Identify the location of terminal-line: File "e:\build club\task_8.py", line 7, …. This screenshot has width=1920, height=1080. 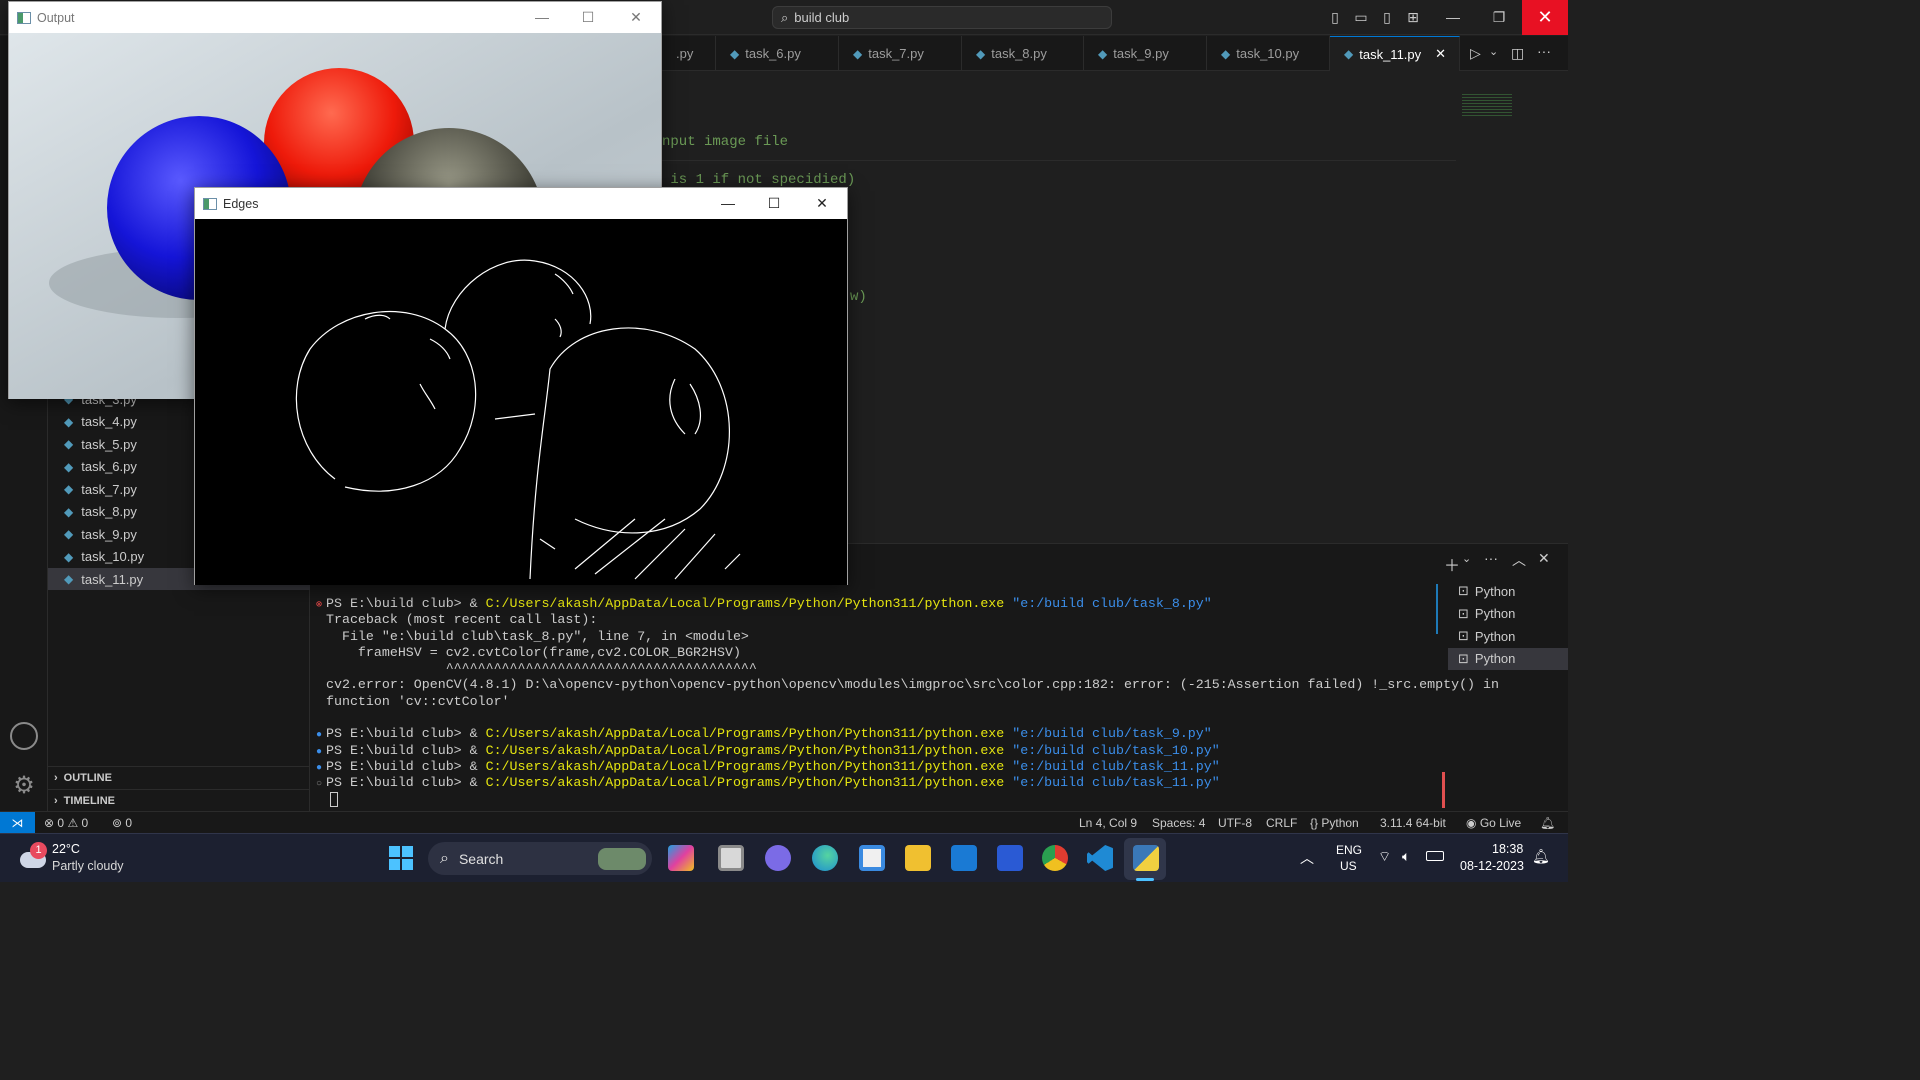
(876, 637).